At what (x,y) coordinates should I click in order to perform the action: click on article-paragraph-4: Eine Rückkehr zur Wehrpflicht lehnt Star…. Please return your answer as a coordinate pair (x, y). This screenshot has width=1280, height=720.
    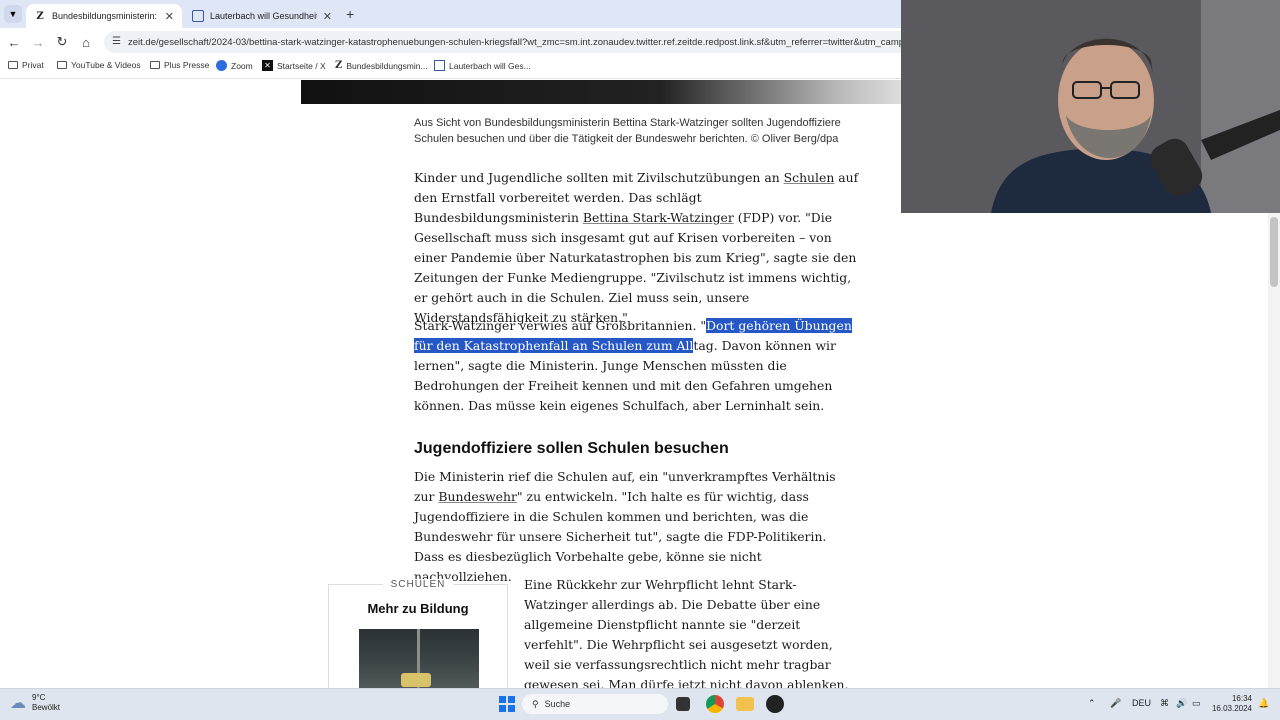
    Looking at the image, I should click on (686, 632).